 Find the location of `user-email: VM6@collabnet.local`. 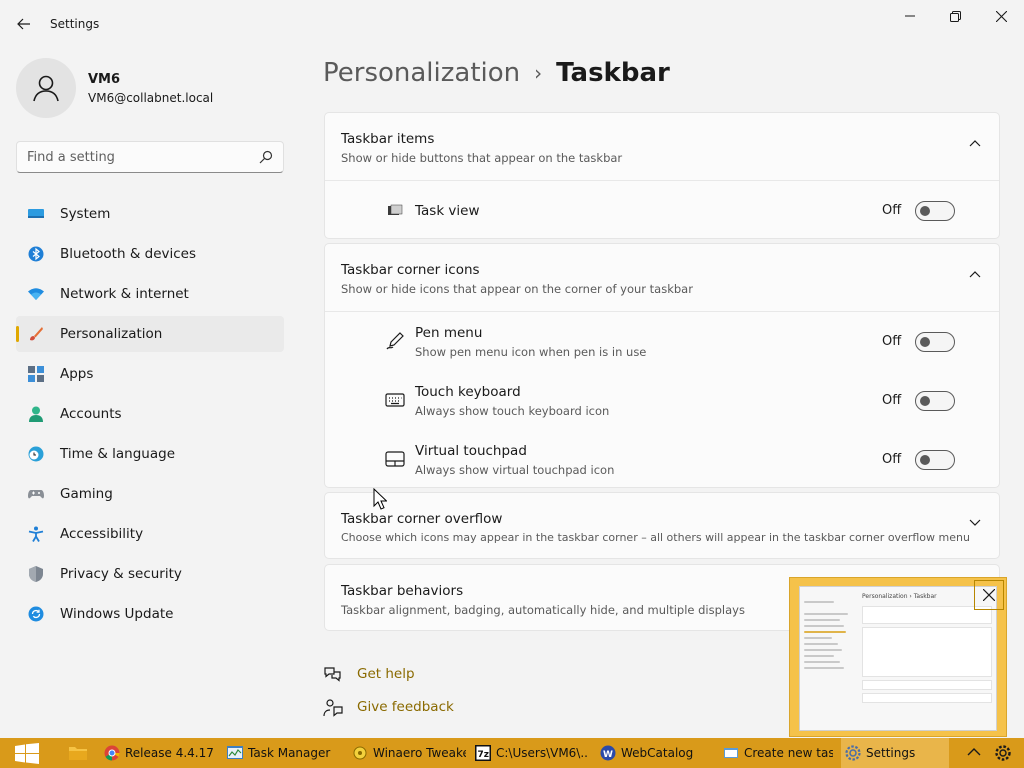

user-email: VM6@collabnet.local is located at coordinates (151, 98).